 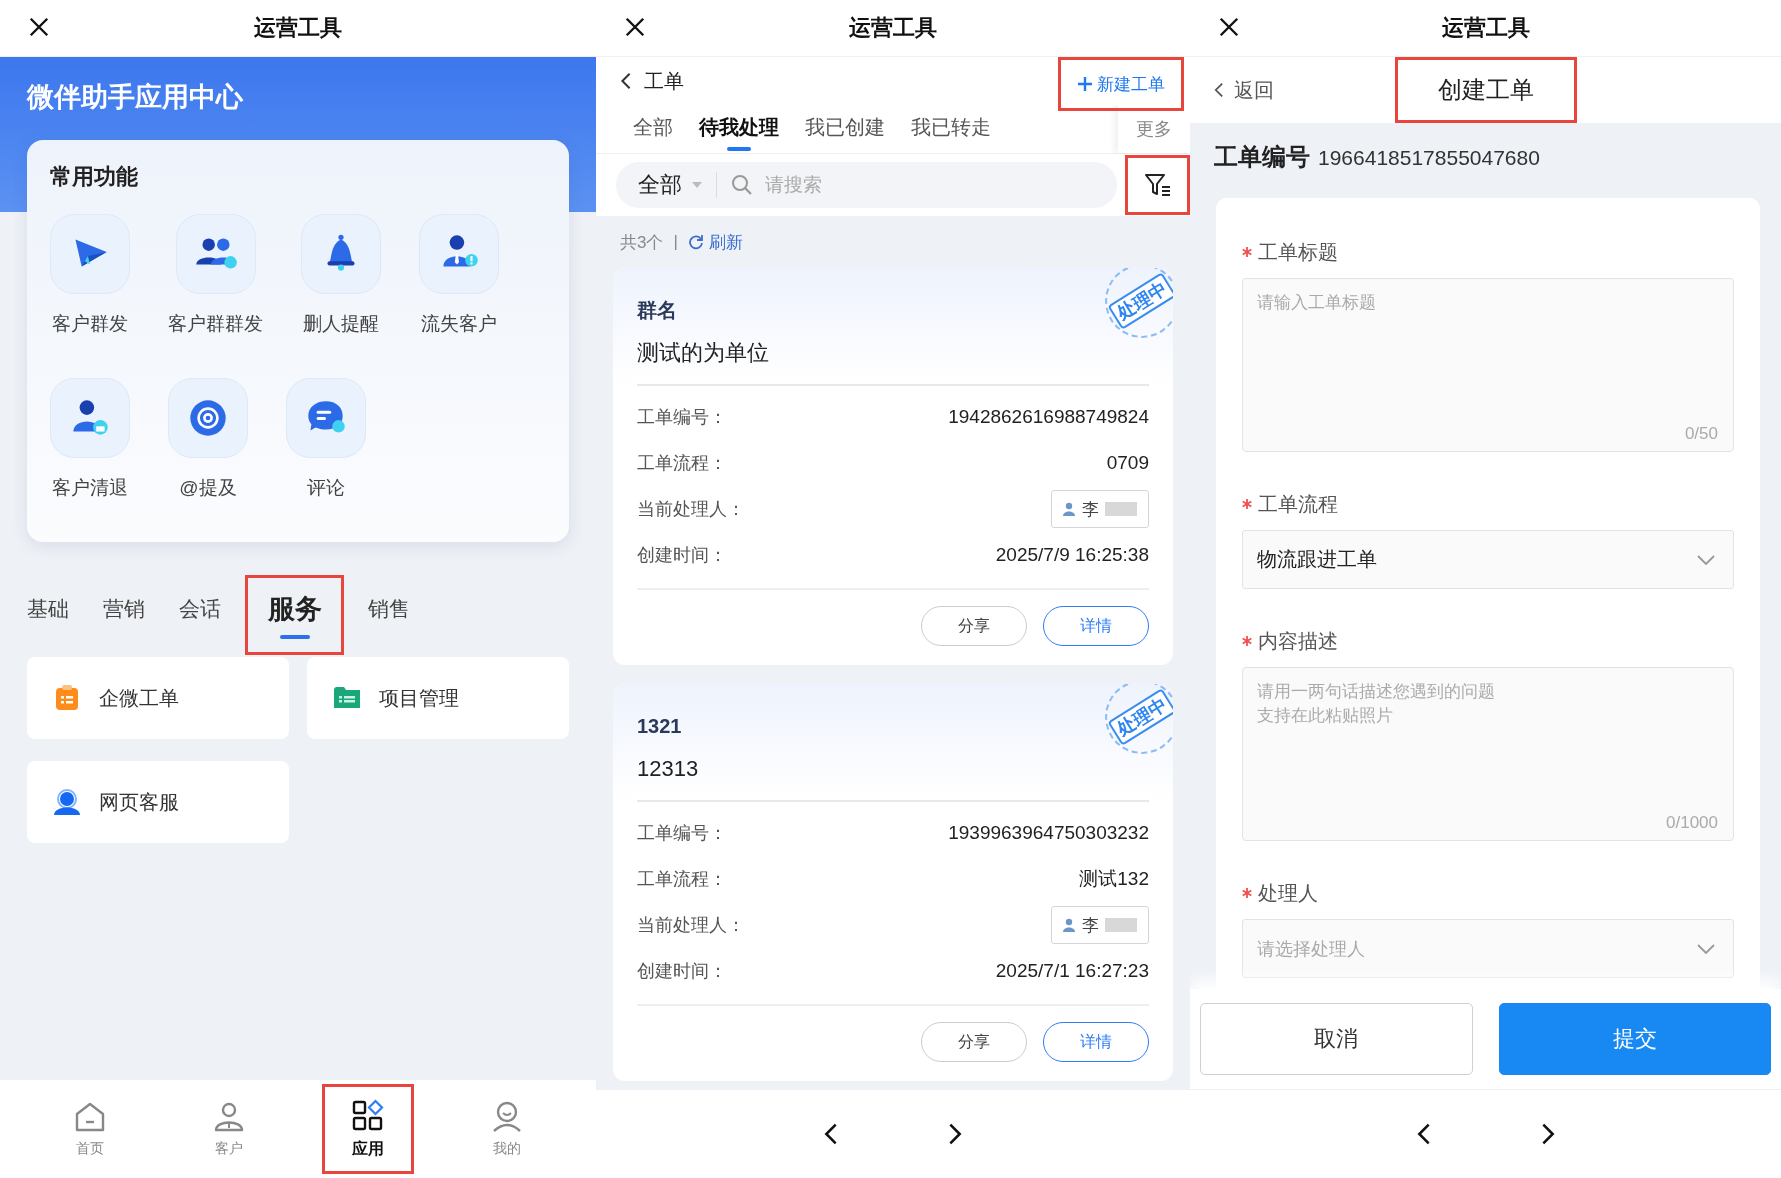 What do you see at coordinates (866, 185) in the screenshot?
I see `search-field: 全部 请搜索` at bounding box center [866, 185].